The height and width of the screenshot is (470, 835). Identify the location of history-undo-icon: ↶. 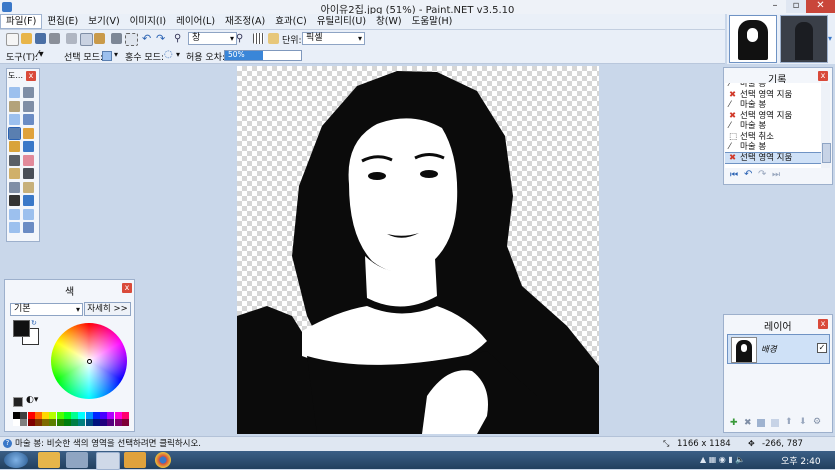
(748, 174).